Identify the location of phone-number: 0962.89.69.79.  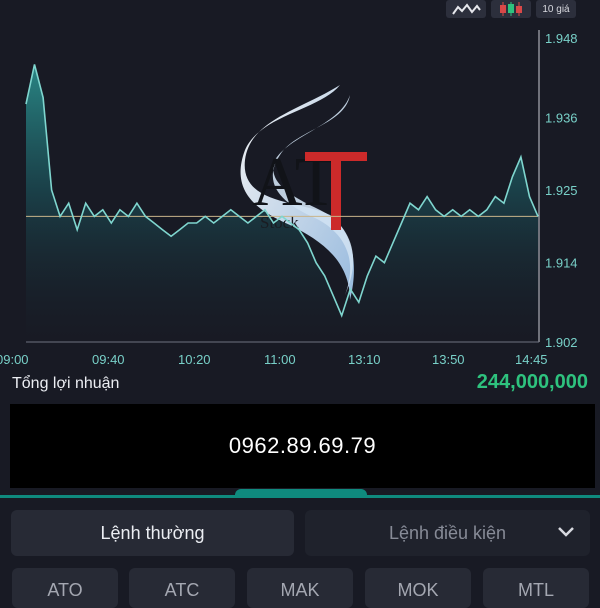
(302, 445).